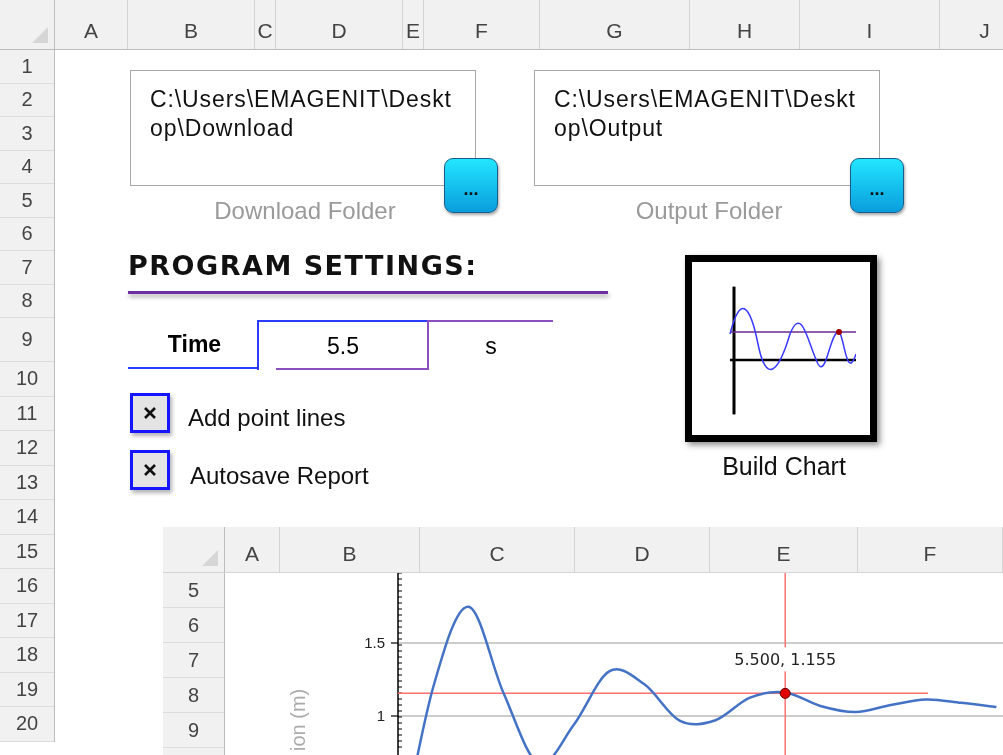 Image resolution: width=1003 pixels, height=755 pixels. Describe the element at coordinates (615, 24) in the screenshot. I see `column-header: G` at that location.